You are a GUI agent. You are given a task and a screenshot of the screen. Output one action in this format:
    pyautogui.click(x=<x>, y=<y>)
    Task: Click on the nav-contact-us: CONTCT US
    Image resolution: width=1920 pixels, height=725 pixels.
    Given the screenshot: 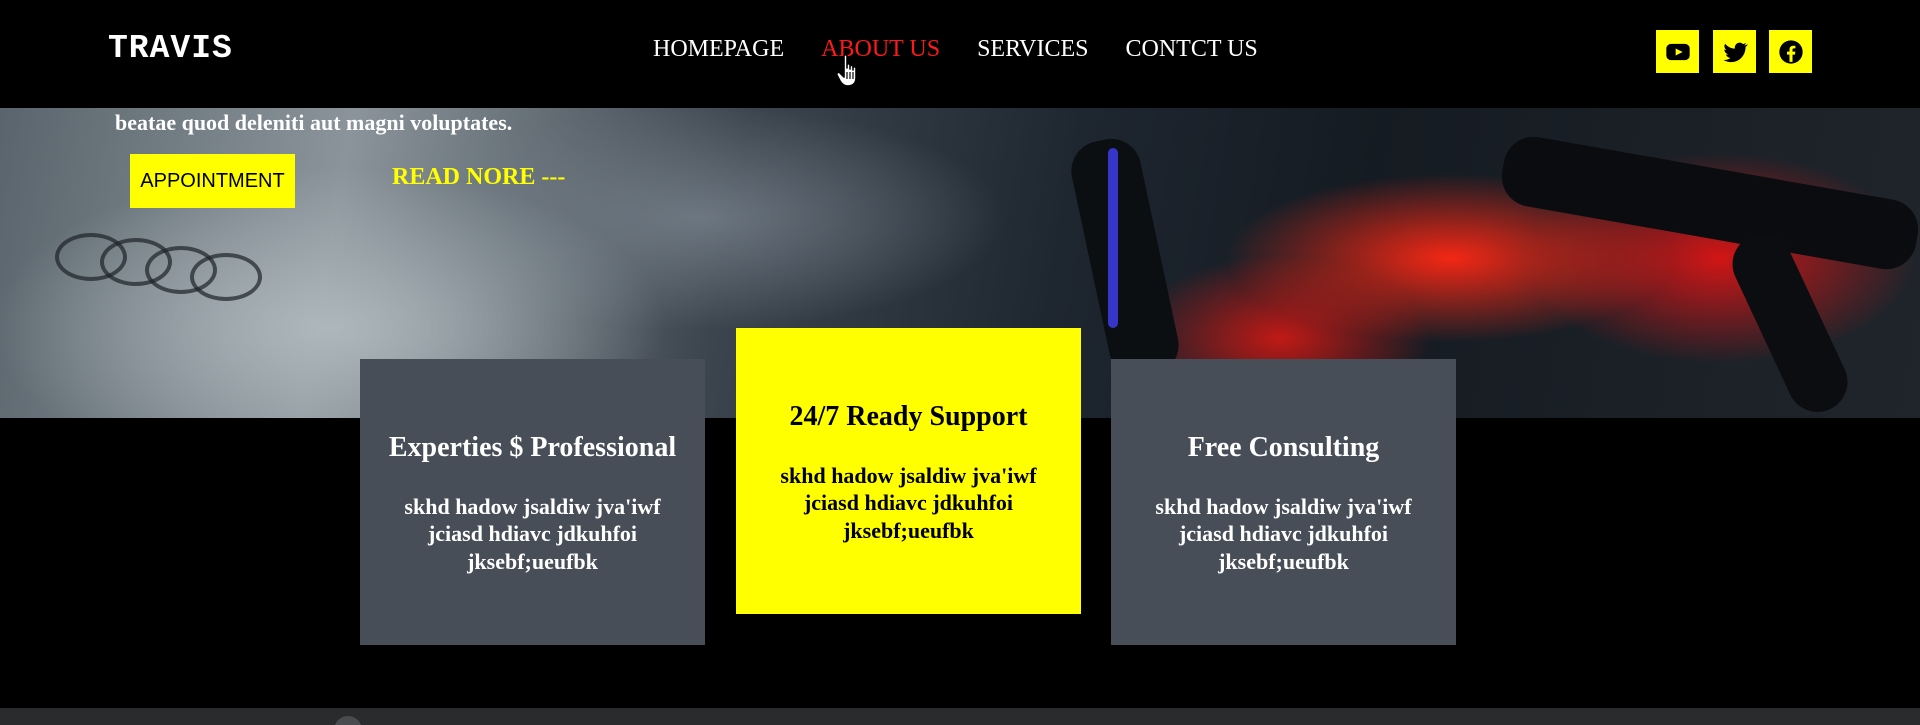 What is the action you would take?
    pyautogui.click(x=1192, y=49)
    